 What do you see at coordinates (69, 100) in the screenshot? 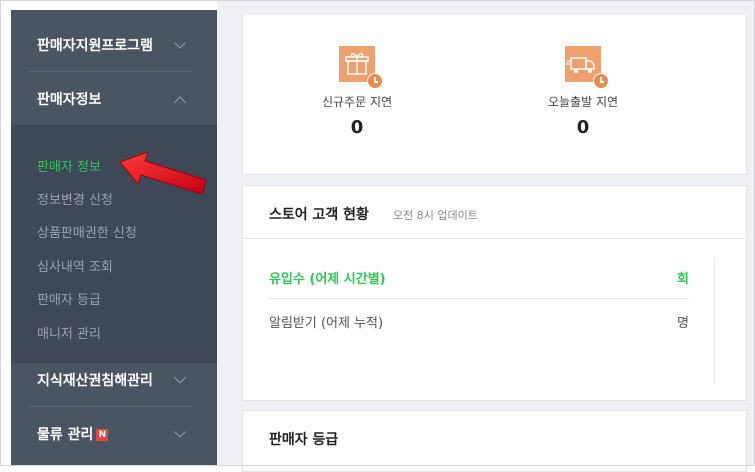
I see `menu-seller-info-label: 판매자정보` at bounding box center [69, 100].